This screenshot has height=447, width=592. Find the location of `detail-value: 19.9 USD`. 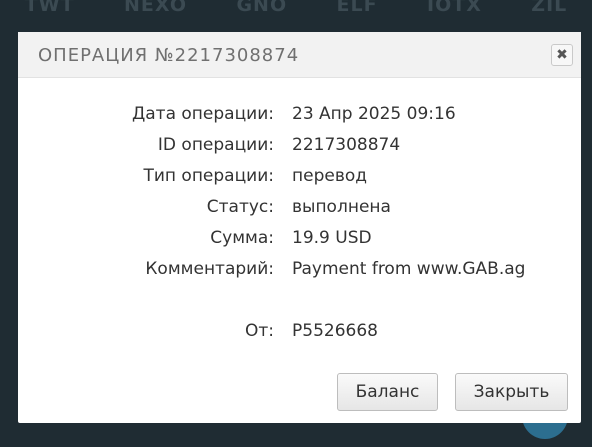

detail-value: 19.9 USD is located at coordinates (332, 237).